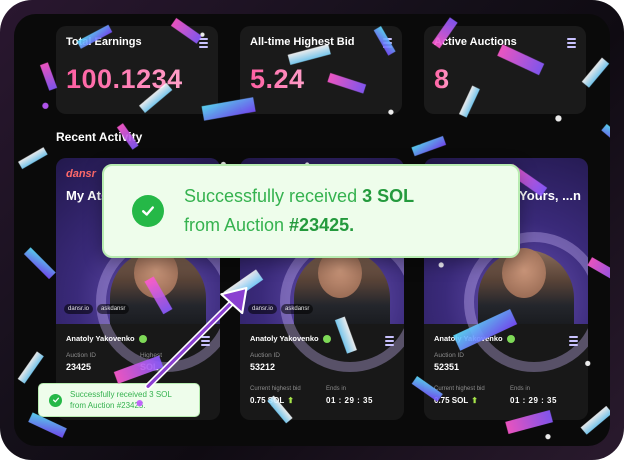  What do you see at coordinates (99, 137) in the screenshot?
I see `section-title-recent-activity: Recent Activity` at bounding box center [99, 137].